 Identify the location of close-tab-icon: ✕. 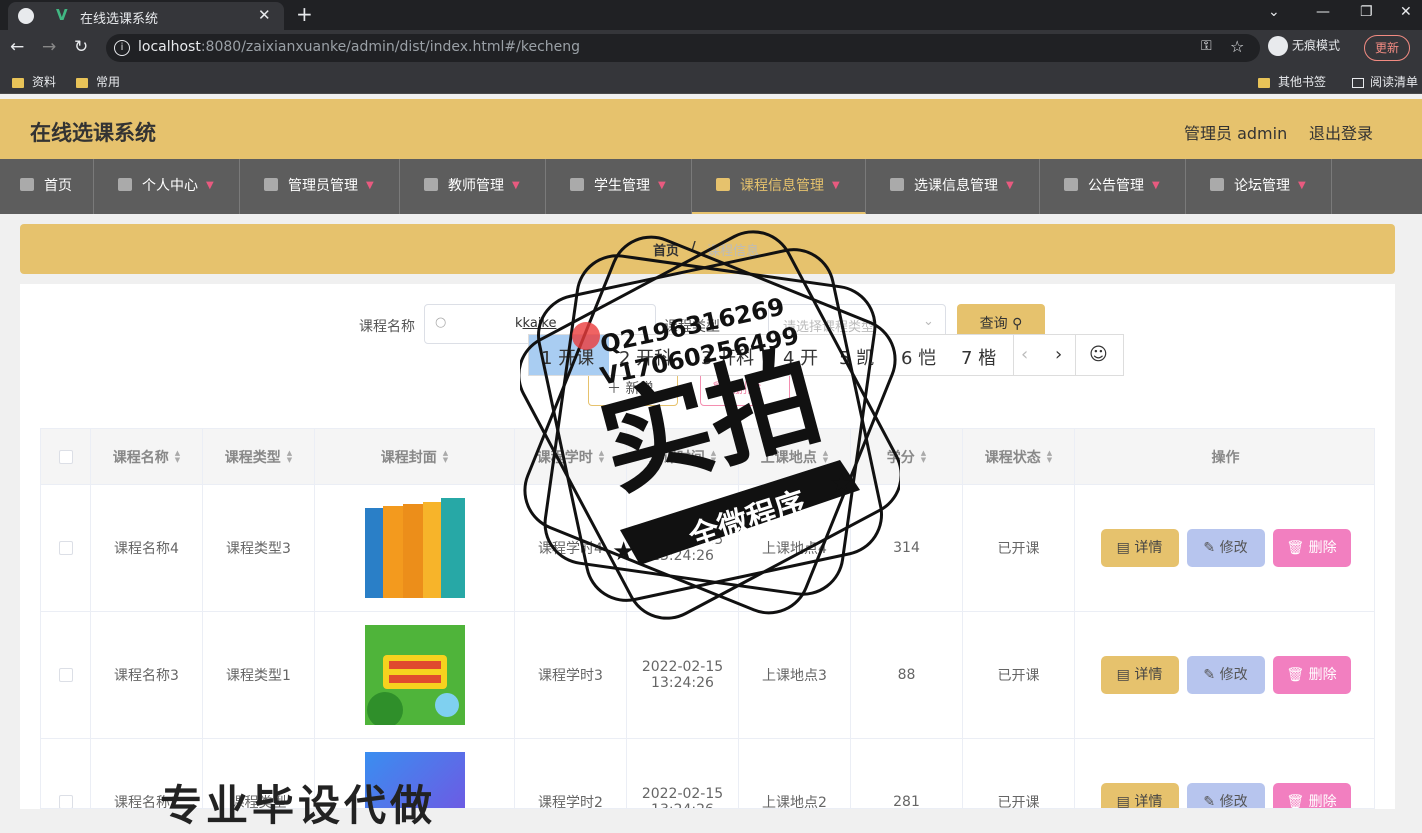
(264, 15).